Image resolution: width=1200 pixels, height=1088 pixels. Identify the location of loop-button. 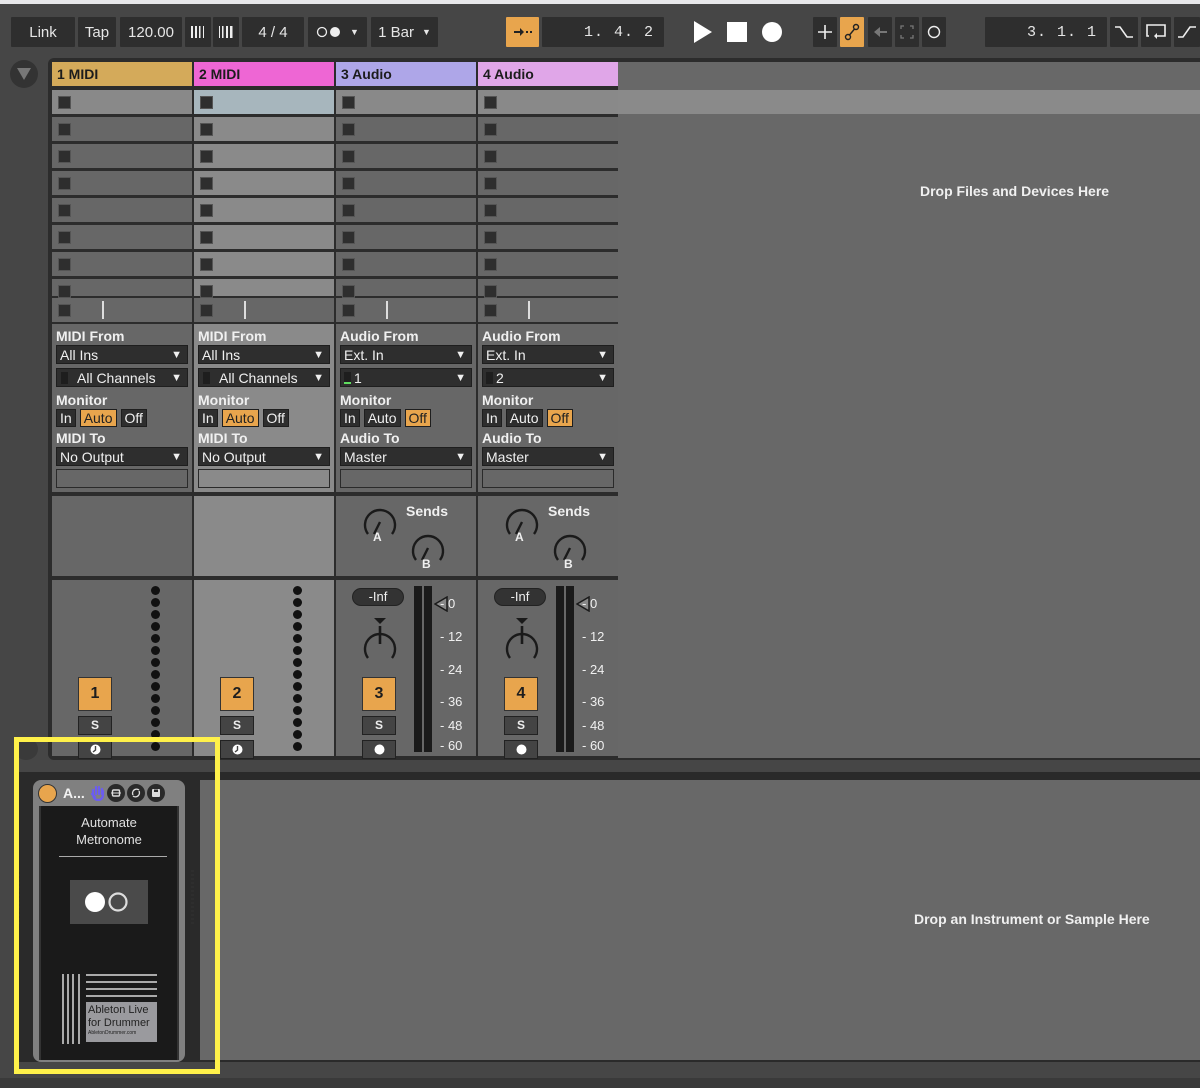
(1156, 32).